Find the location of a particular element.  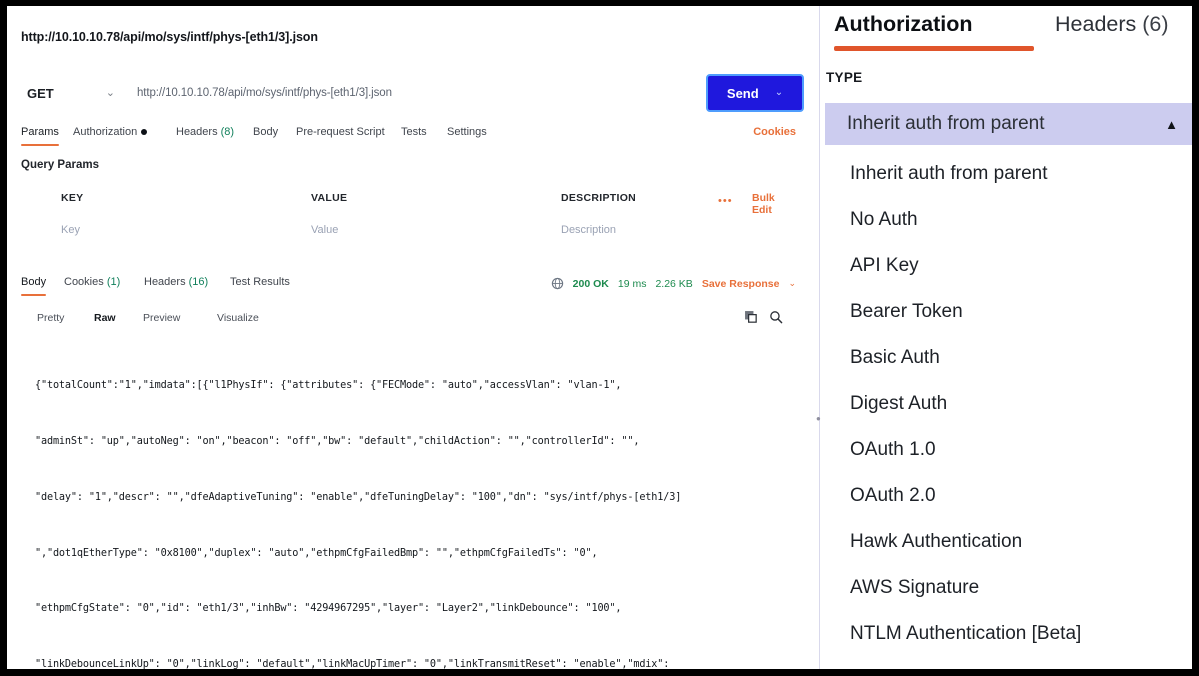

tab-headers-zoom: Headers (6) is located at coordinates (1112, 24).